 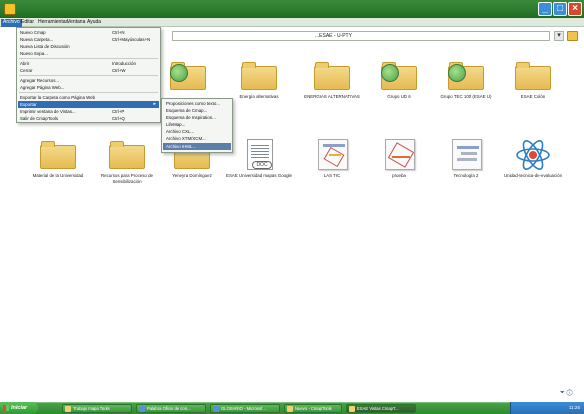 What do you see at coordinates (91, 408) in the screenshot?
I see `taskbar-item-label: Trabajo mapa Tools` at bounding box center [91, 408].